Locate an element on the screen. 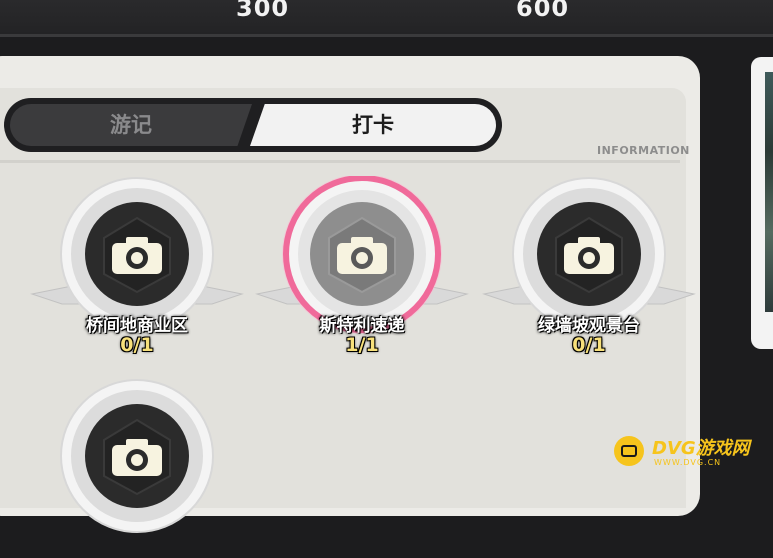 Image resolution: width=773 pixels, height=558 pixels. milestone-600: 600 is located at coordinates (543, 11).